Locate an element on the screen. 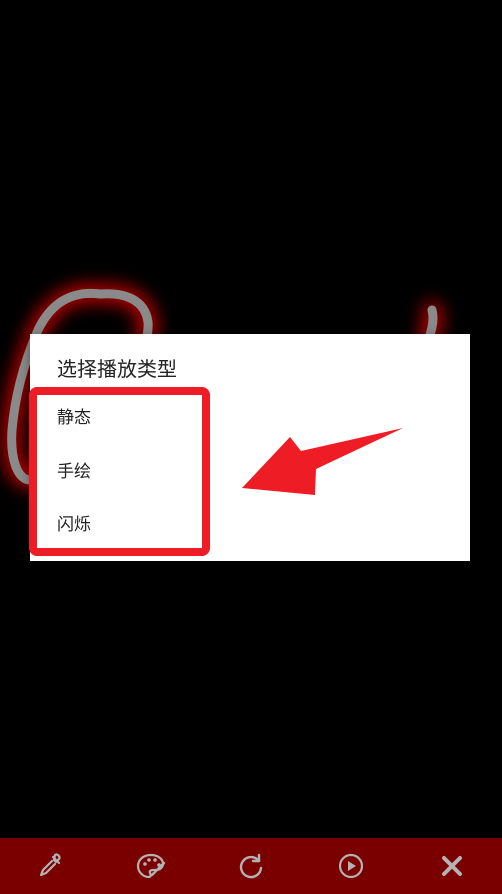  play-icon is located at coordinates (351, 866).